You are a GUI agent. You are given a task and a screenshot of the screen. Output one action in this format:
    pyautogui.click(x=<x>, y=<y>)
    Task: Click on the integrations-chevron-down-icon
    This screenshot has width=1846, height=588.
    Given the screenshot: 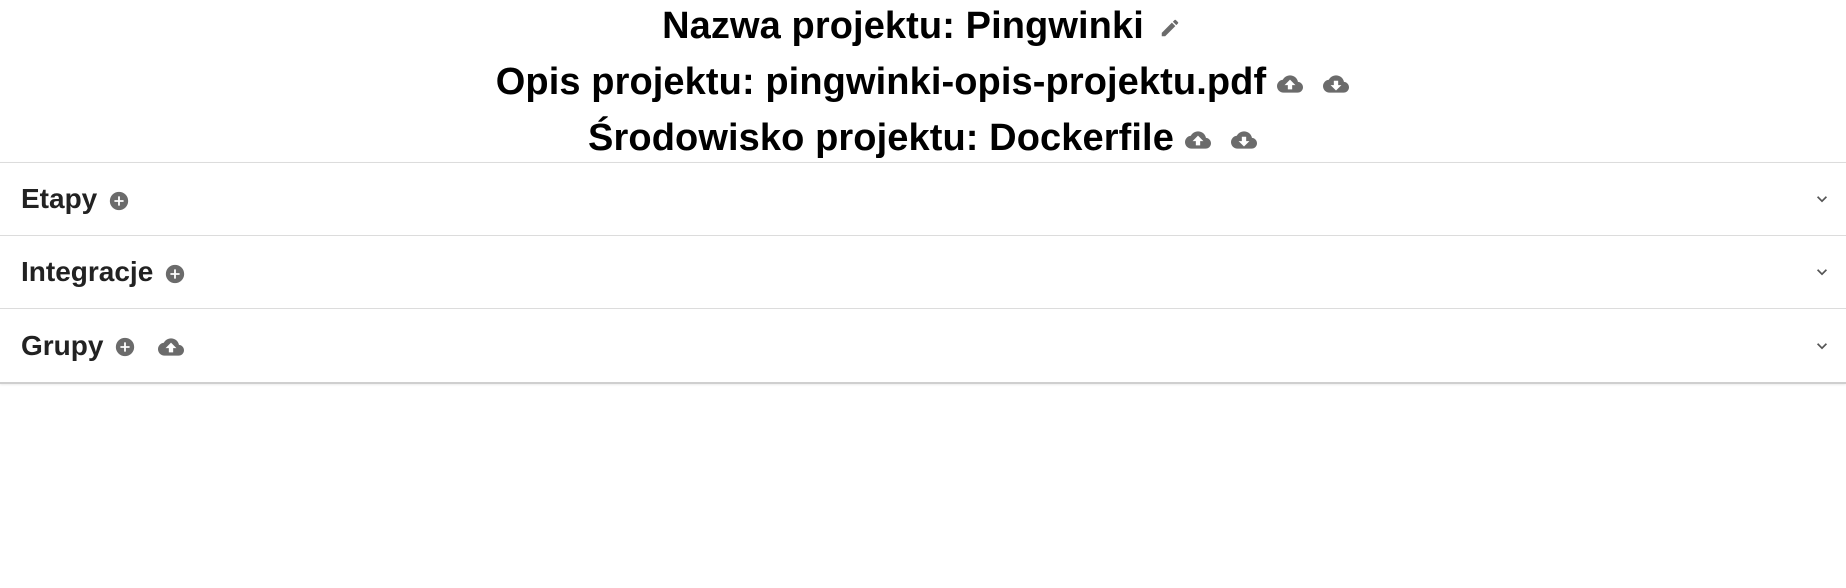 What is the action you would take?
    pyautogui.click(x=1822, y=272)
    